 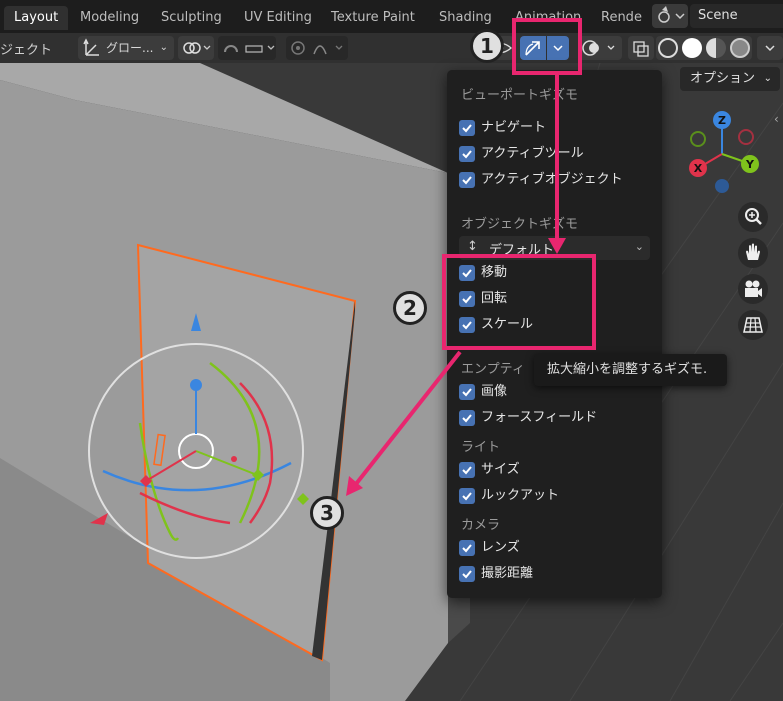 What do you see at coordinates (698, 168) in the screenshot?
I see `nav-x-label: X` at bounding box center [698, 168].